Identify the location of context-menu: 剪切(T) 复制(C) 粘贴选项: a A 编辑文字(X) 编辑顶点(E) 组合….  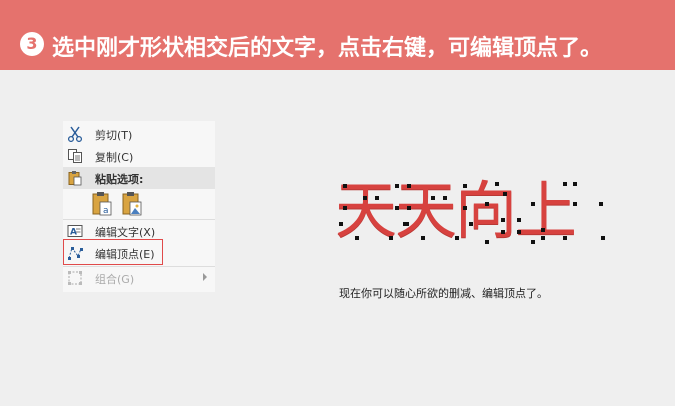
(139, 206).